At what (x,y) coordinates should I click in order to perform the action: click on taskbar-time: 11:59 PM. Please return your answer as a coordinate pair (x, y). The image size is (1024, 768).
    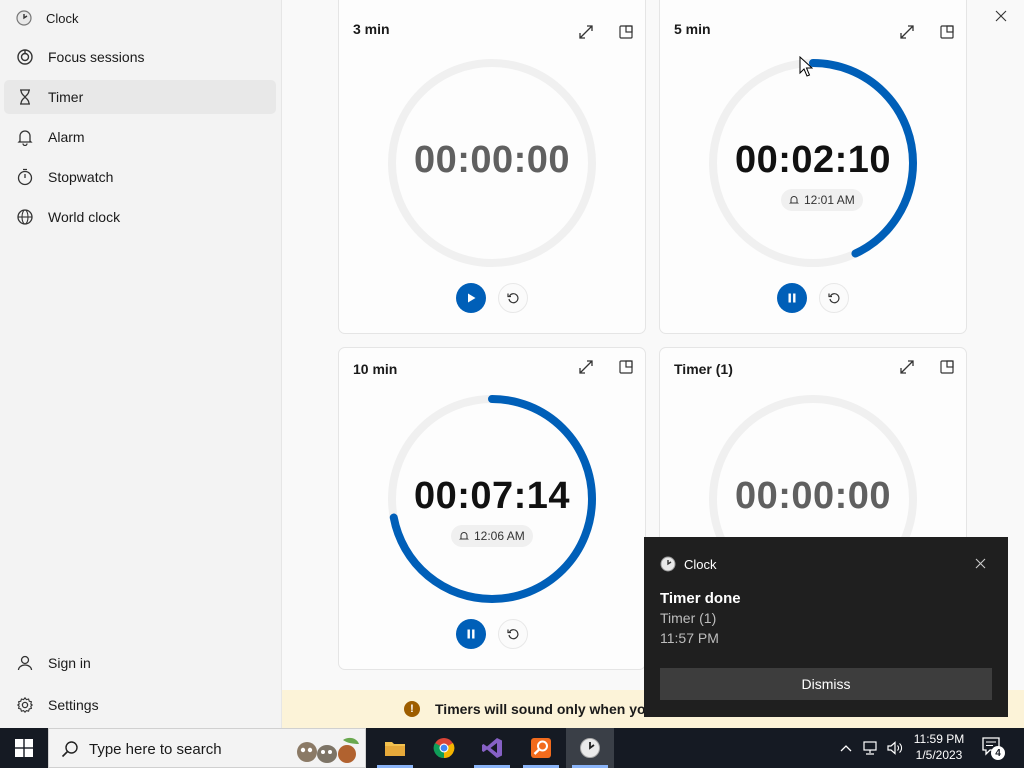
    Looking at the image, I should click on (939, 739).